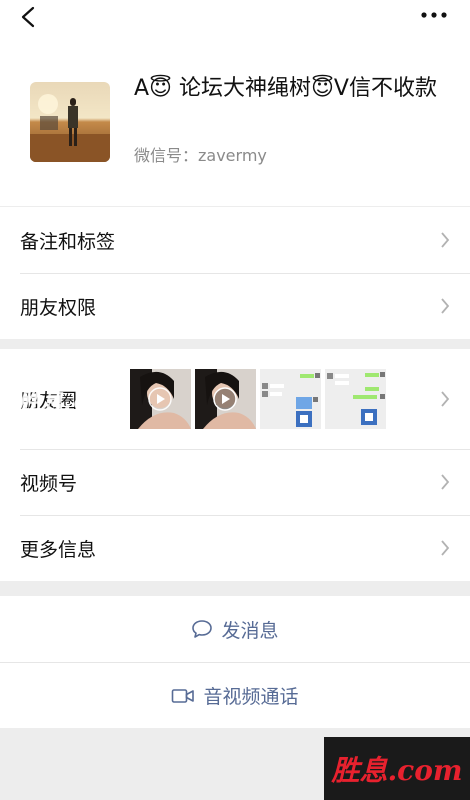  I want to click on friend-permissions-row: 朋友权限, so click(235, 306).